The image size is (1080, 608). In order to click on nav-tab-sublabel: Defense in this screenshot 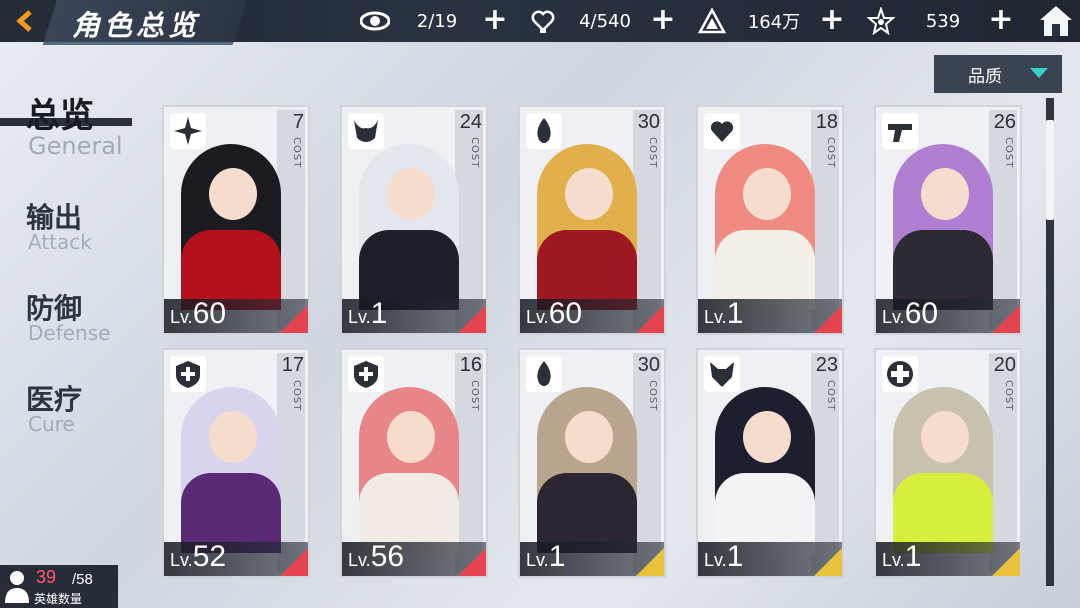, I will do `click(69, 333)`.